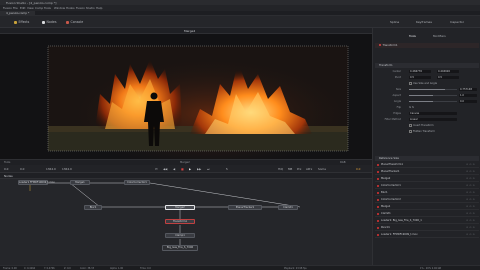  What do you see at coordinates (410, 131) in the screenshot?
I see `flatten-transform-checkbox` at bounding box center [410, 131].